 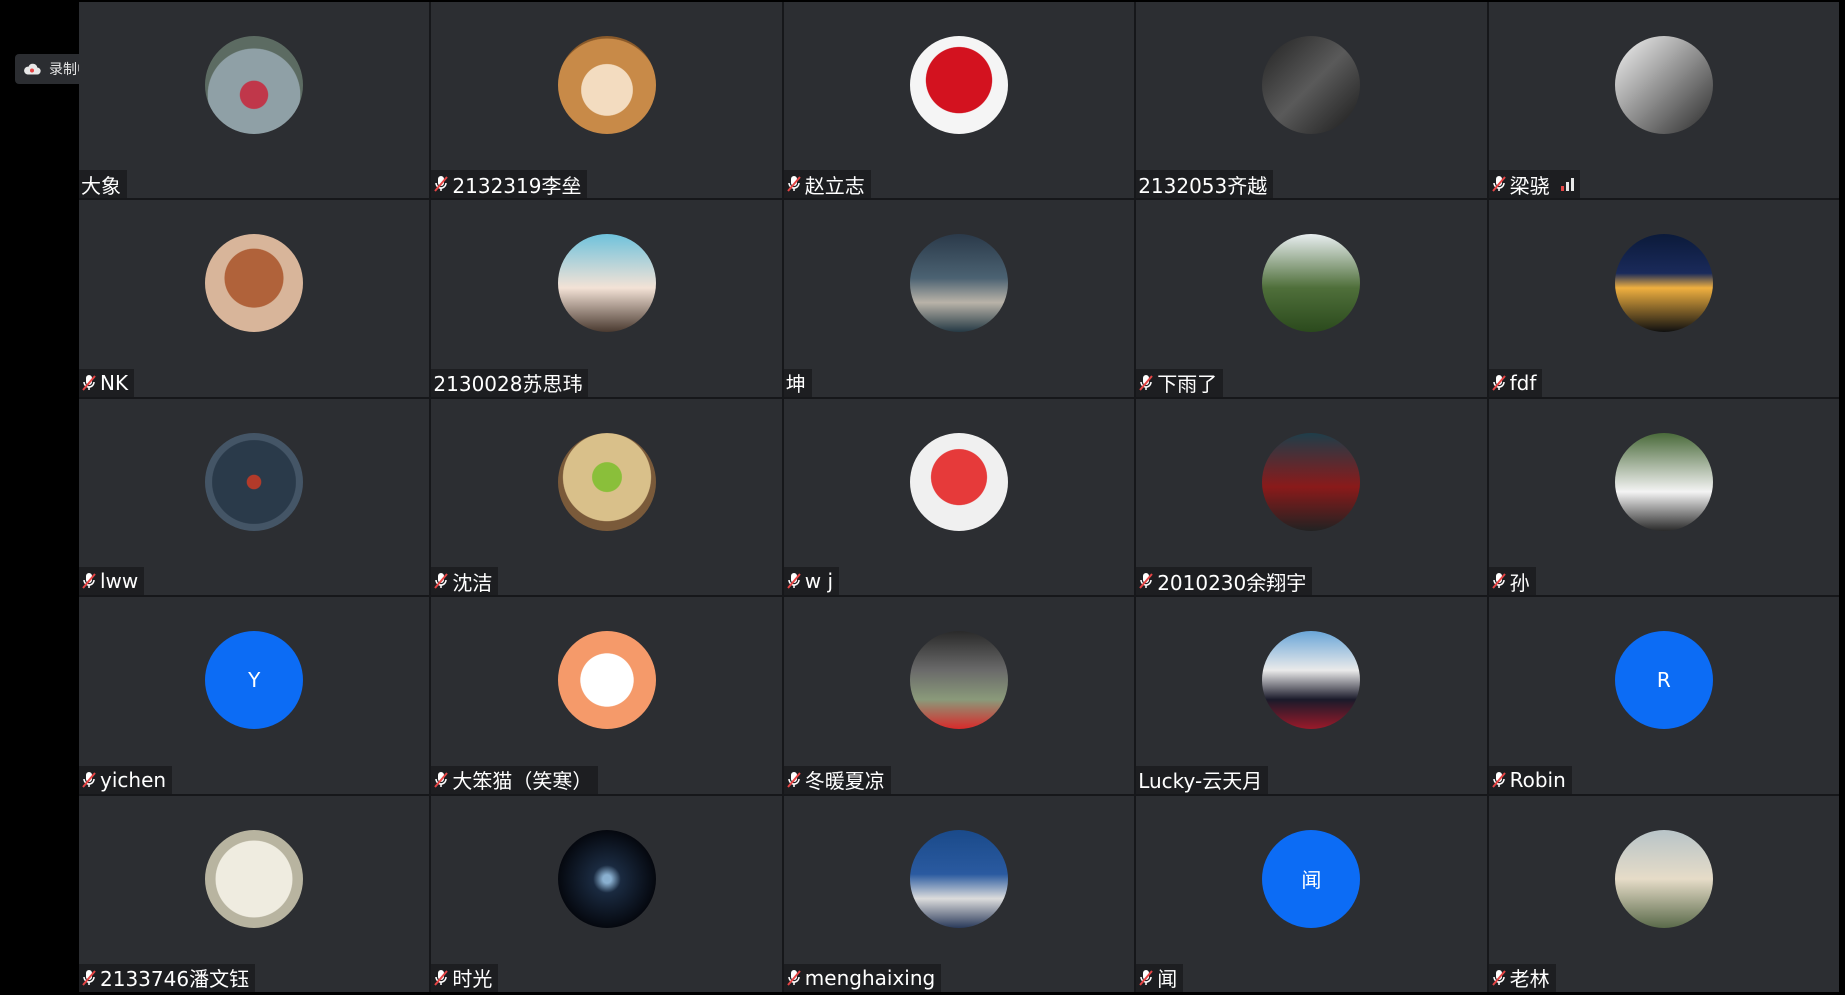 I want to click on participant-tile: NK, so click(x=254, y=298).